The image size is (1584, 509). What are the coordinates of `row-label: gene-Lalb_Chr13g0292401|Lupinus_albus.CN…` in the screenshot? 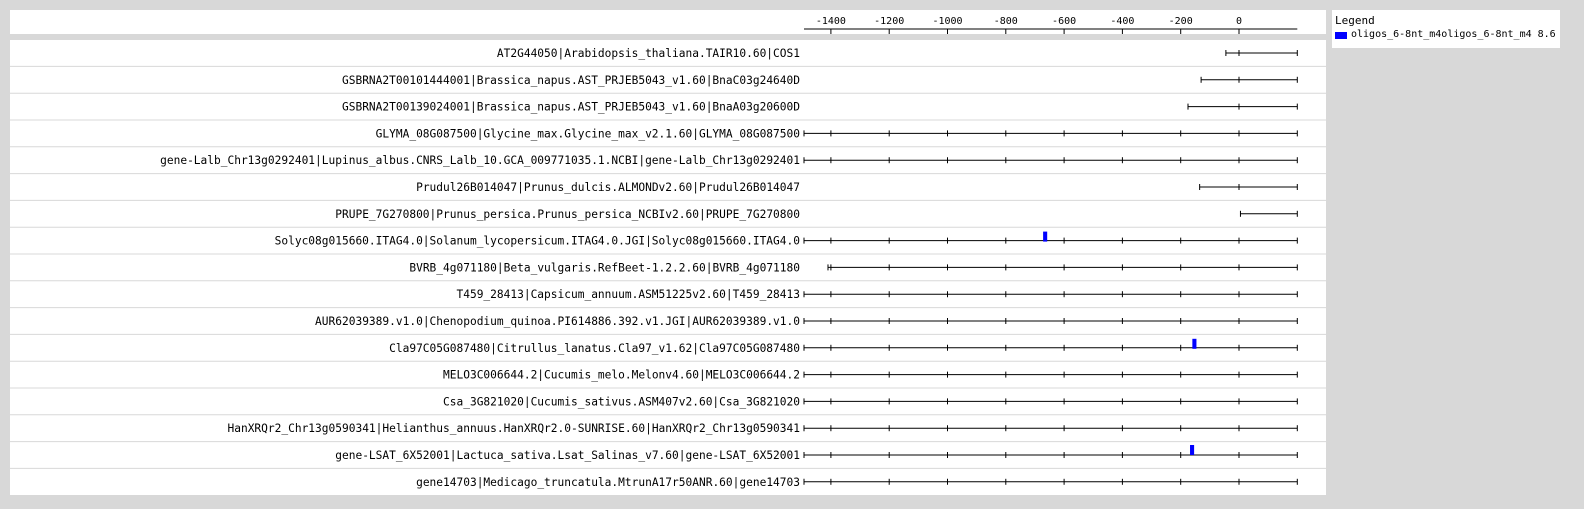 It's located at (480, 160).